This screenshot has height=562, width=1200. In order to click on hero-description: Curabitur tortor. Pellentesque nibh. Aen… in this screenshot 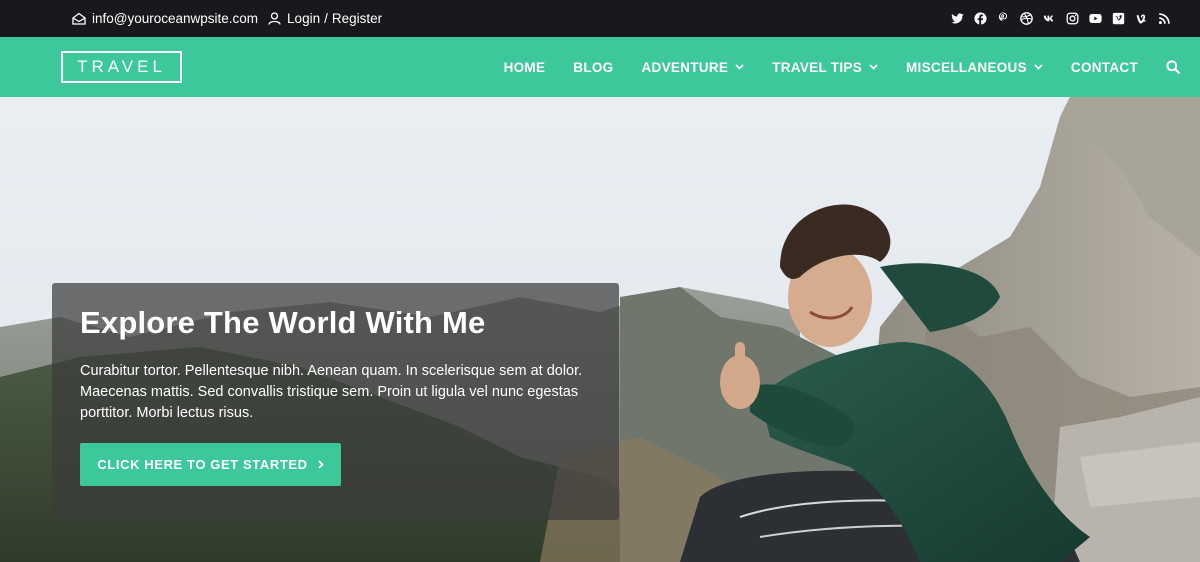, I will do `click(331, 392)`.